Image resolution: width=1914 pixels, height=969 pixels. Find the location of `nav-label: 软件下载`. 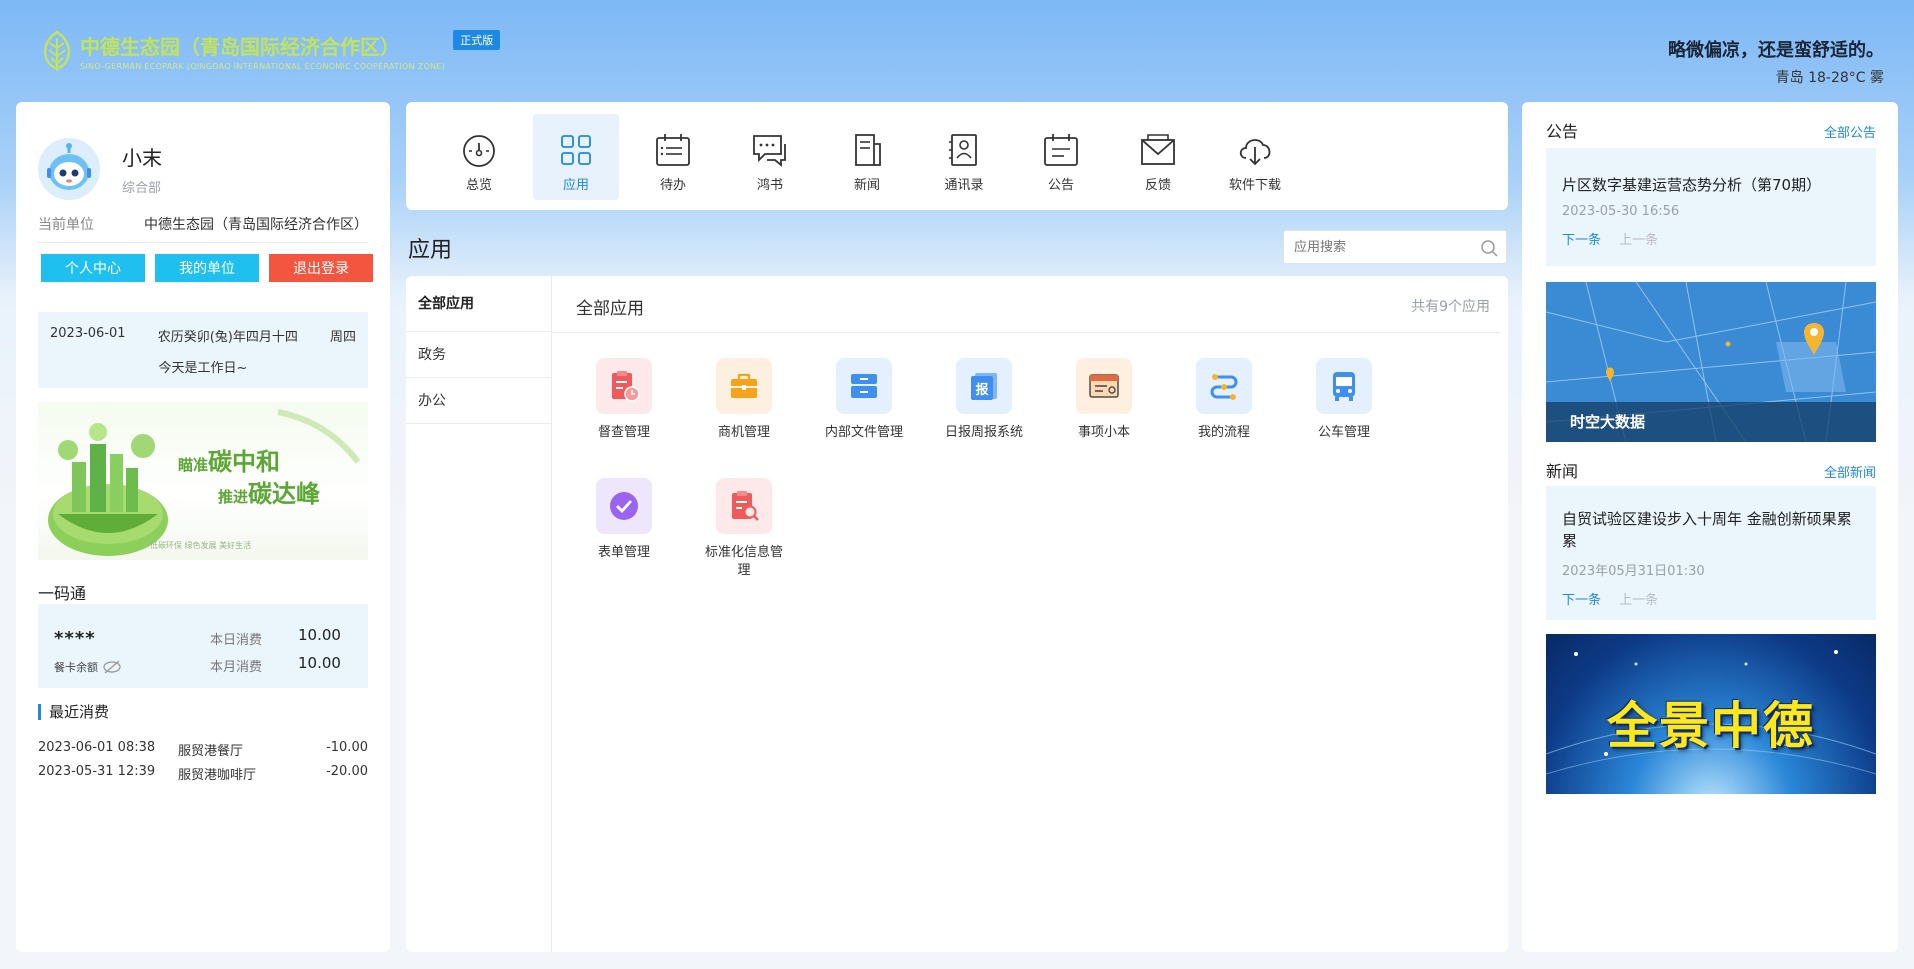

nav-label: 软件下载 is located at coordinates (1254, 185).